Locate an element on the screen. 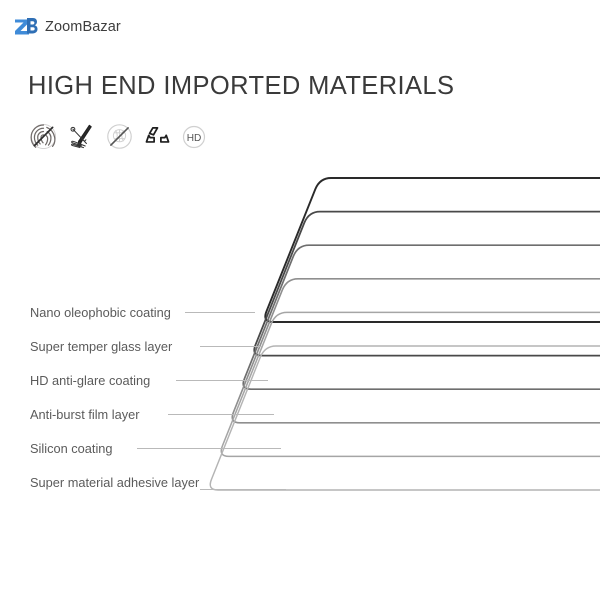 The width and height of the screenshot is (600, 600). layer-label-3: HD anti-glare coating is located at coordinates (90, 380).